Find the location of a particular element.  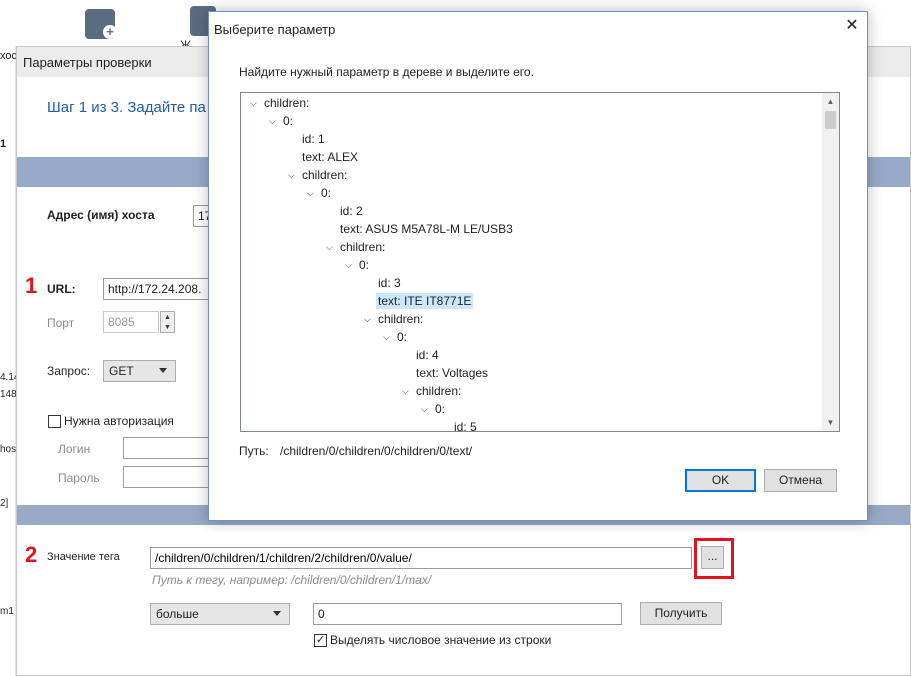

request-select: GET is located at coordinates (139, 371).